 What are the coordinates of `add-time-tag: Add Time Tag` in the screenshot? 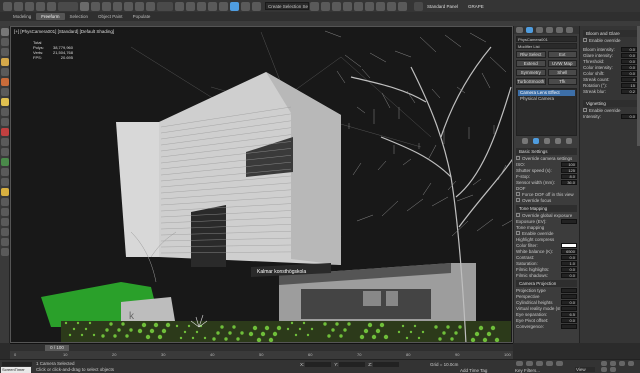 It's located at (473, 370).